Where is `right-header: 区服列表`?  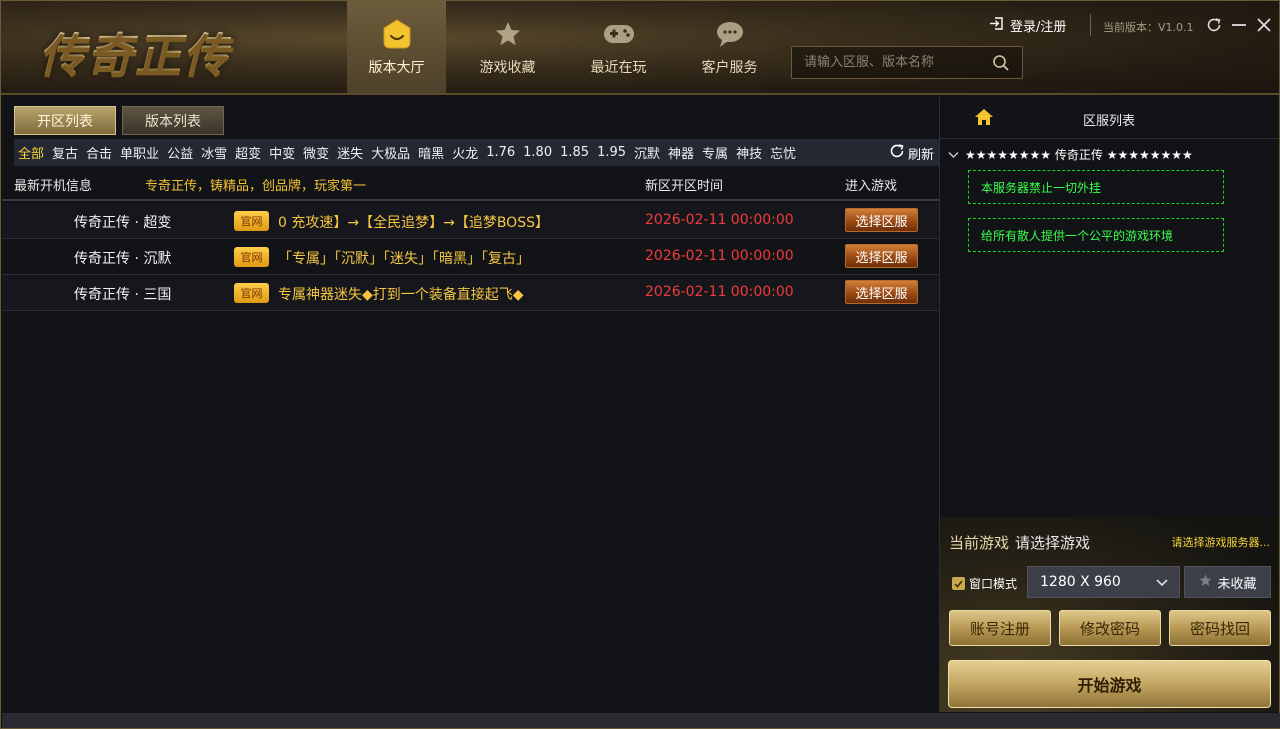 right-header: 区服列表 is located at coordinates (1109, 118).